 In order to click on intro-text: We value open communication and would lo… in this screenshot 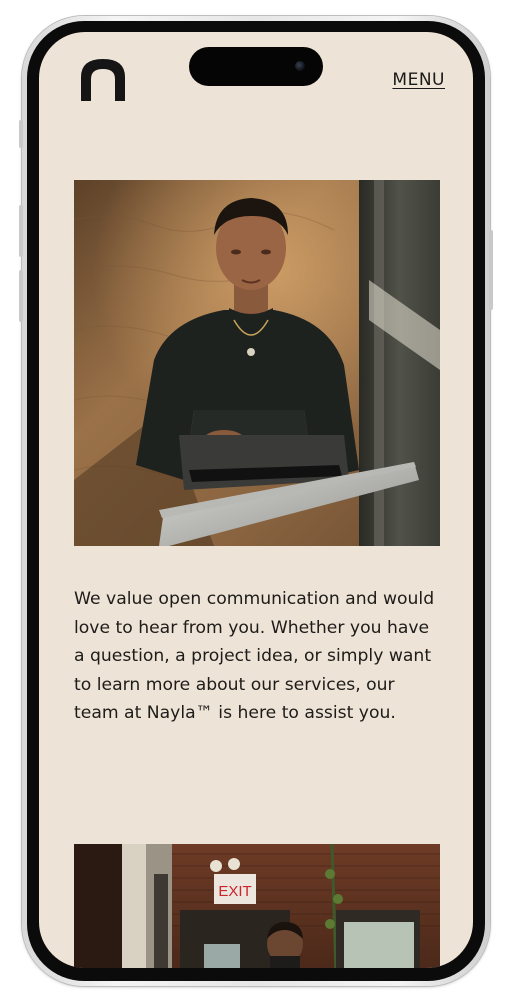, I will do `click(254, 656)`.